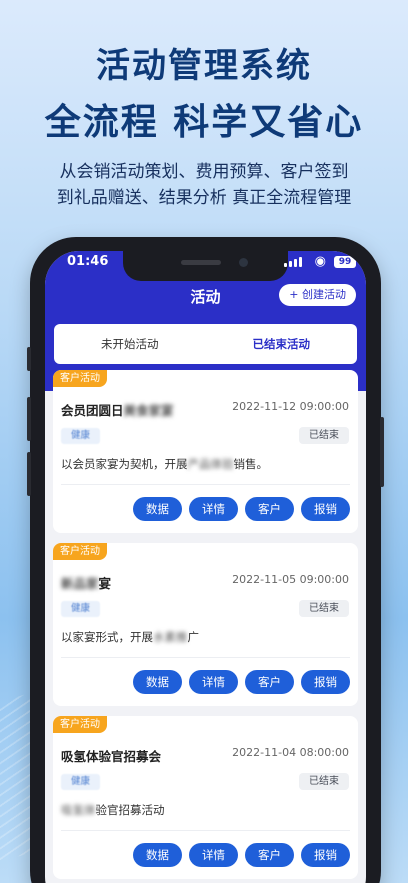 This screenshot has width=408, height=883. Describe the element at coordinates (293, 262) in the screenshot. I see `signal-icon` at that location.